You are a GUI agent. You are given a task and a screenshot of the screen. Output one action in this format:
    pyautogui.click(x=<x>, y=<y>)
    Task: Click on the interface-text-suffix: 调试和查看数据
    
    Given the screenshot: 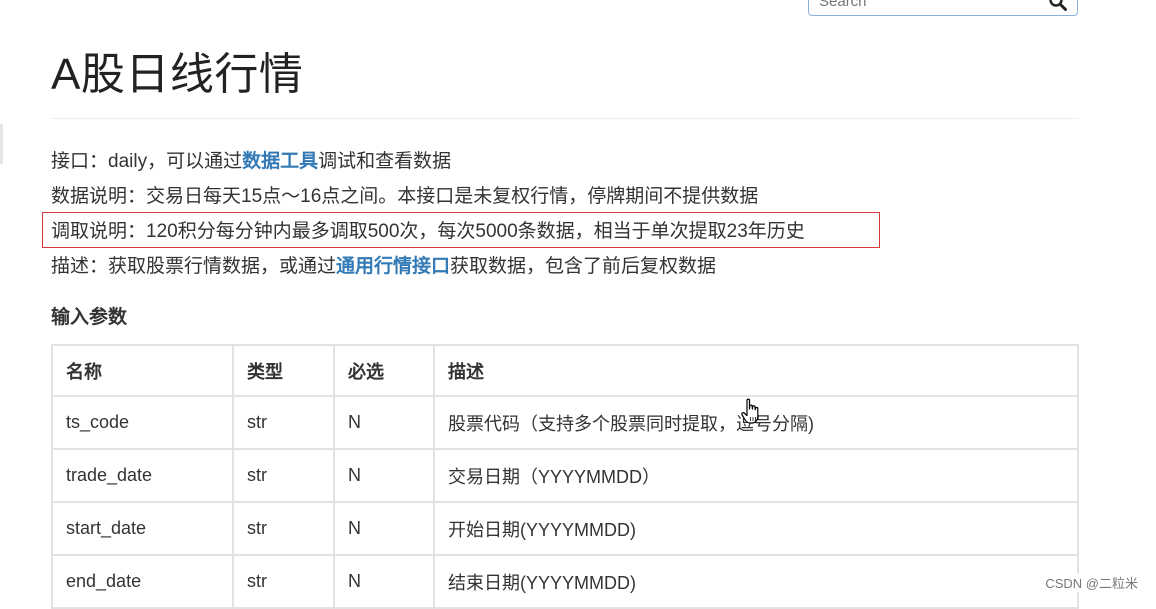 What is the action you would take?
    pyautogui.click(x=385, y=161)
    